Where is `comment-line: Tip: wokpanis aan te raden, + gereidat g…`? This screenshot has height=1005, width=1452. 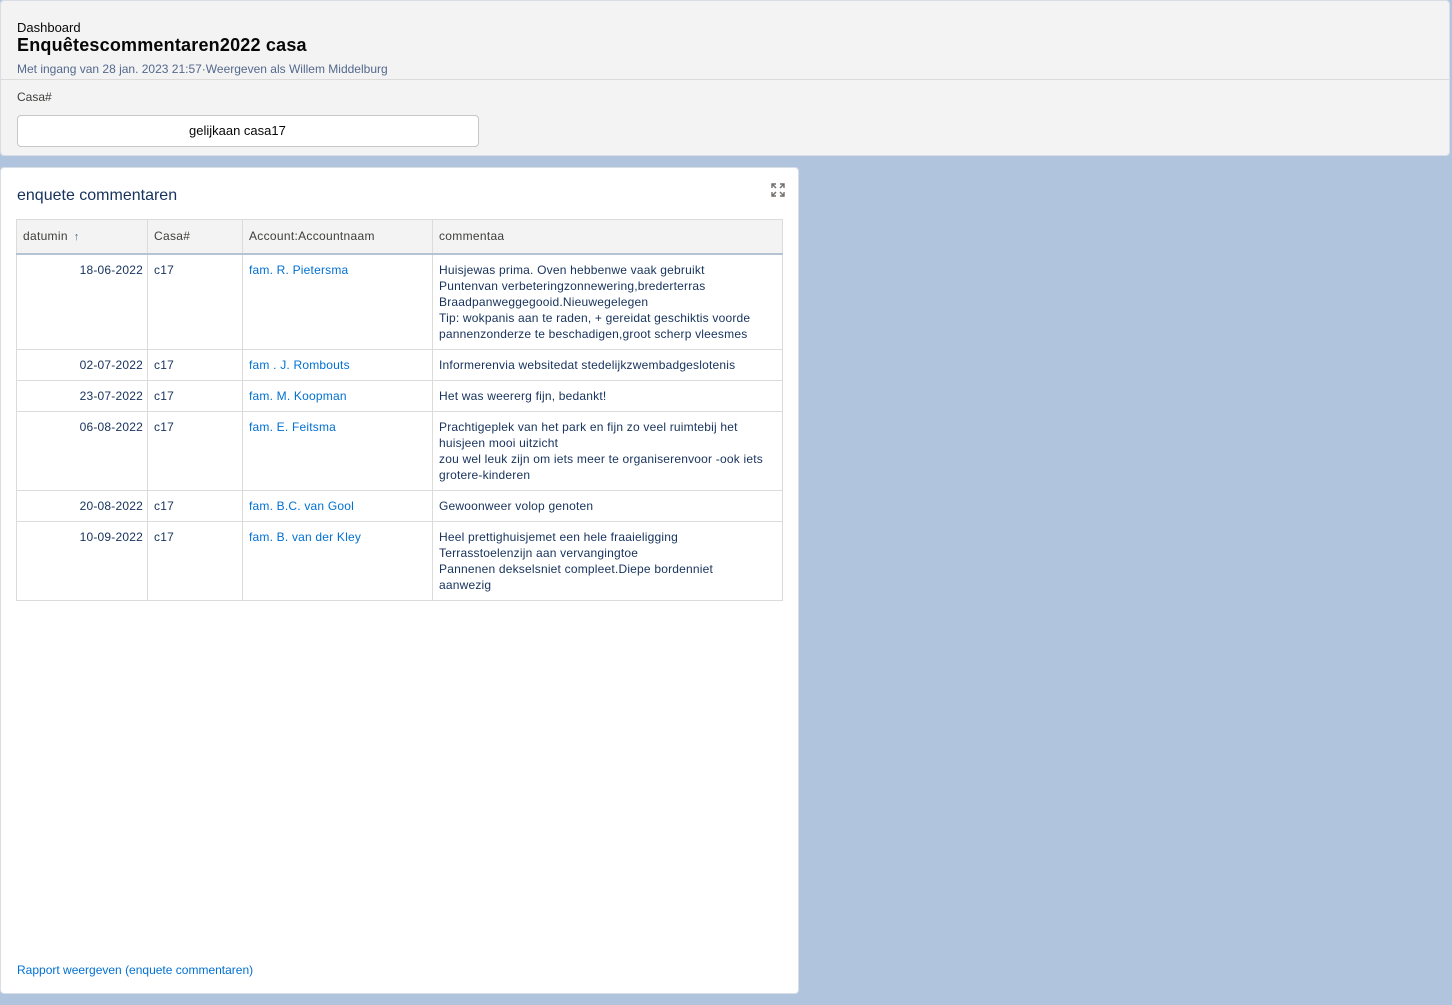 comment-line: Tip: wokpanis aan te raden, + gereidat g… is located at coordinates (595, 317).